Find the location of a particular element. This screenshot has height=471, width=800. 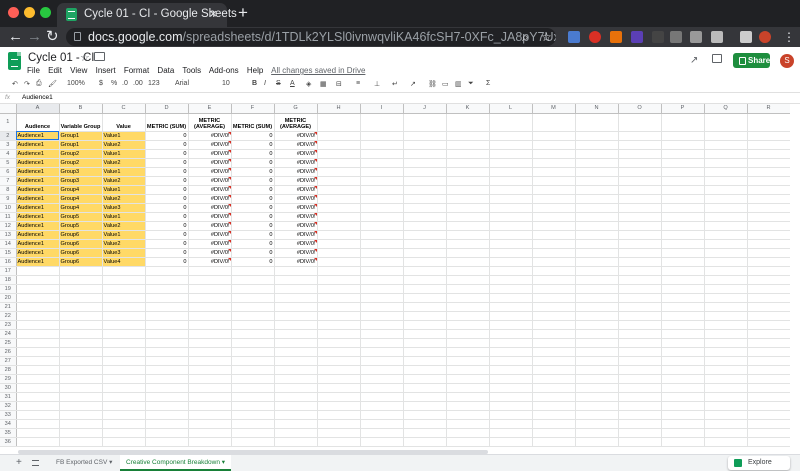

cell-n3 is located at coordinates (597, 145).